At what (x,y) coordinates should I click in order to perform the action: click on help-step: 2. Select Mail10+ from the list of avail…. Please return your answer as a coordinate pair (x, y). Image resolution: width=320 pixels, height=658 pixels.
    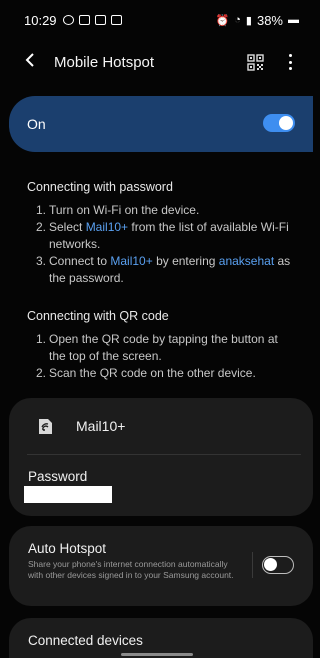
    Looking at the image, I should click on (162, 236).